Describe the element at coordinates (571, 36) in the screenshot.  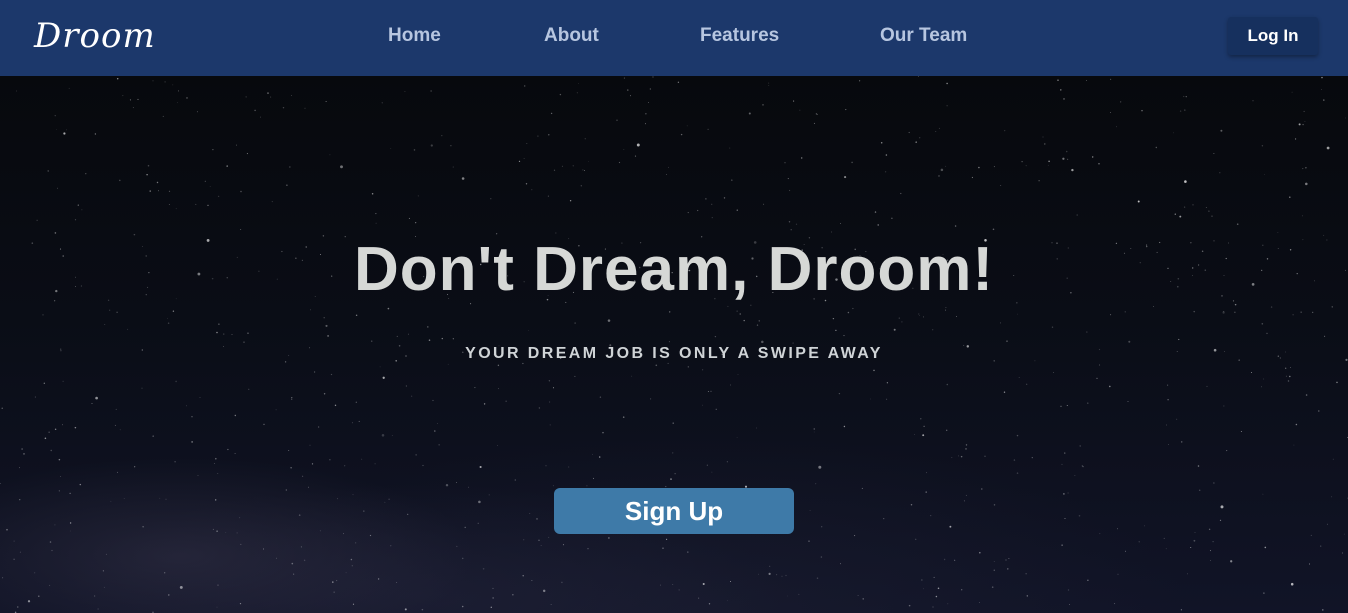
I see `nav-link-about: About` at that location.